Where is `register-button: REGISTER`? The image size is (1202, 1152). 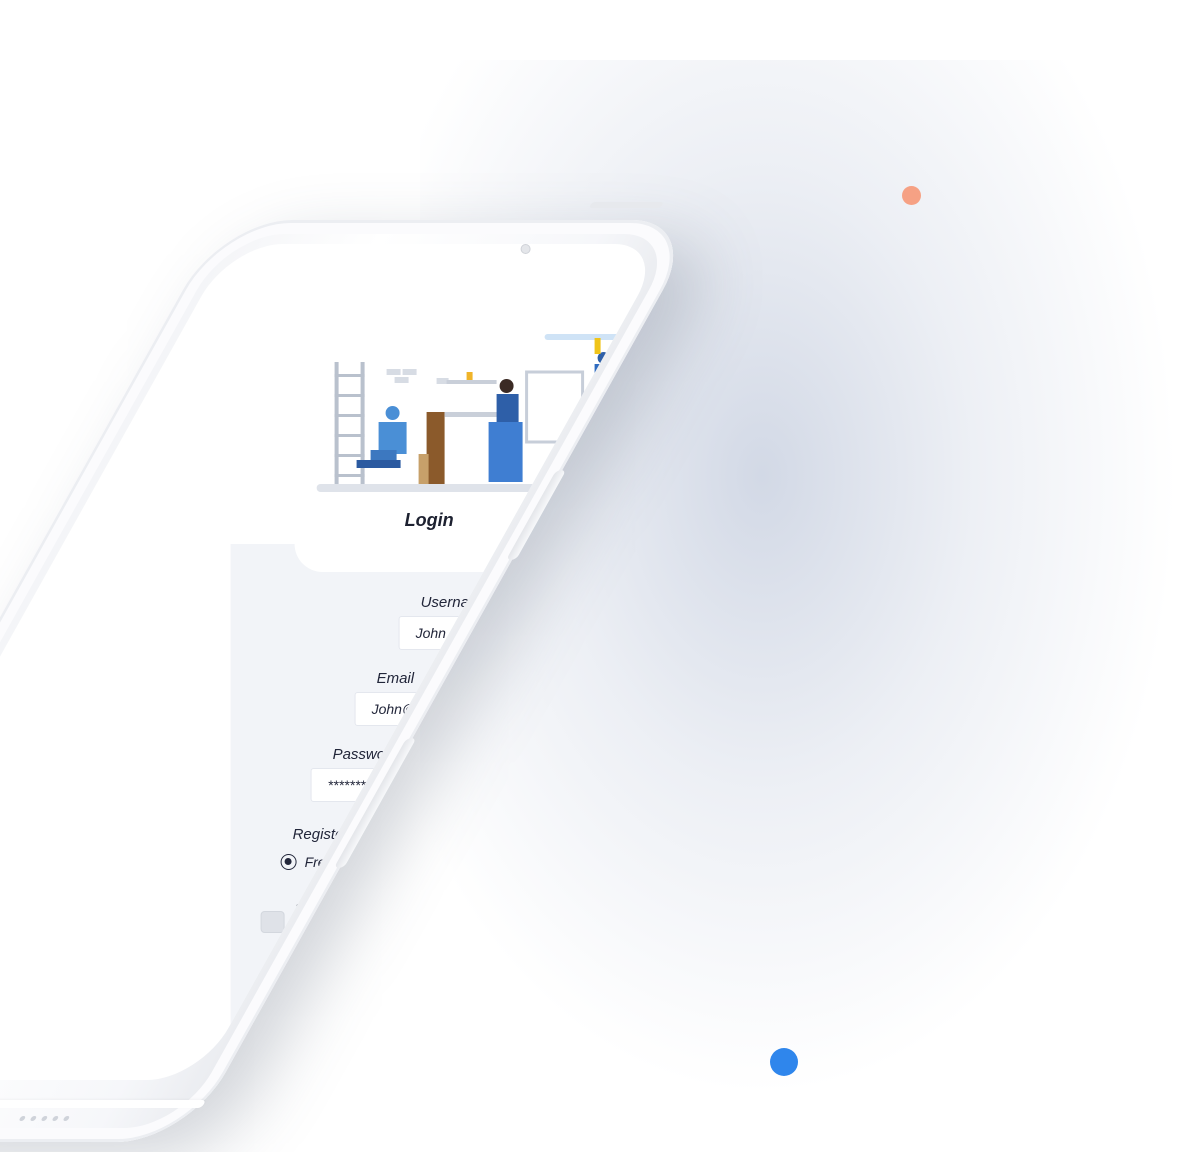 register-button: REGISTER is located at coordinates (399, 994).